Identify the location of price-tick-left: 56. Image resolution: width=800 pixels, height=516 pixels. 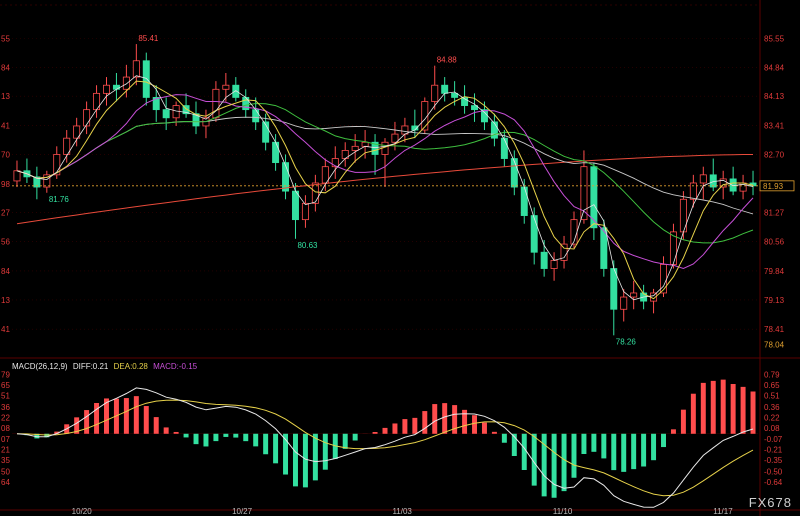
(5, 242).